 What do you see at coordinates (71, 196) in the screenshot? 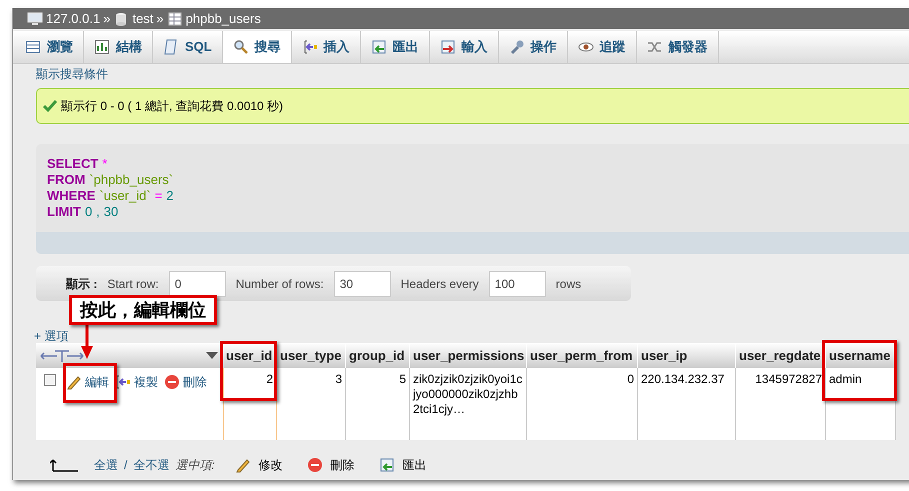
I see `sql-token: WHERE` at bounding box center [71, 196].